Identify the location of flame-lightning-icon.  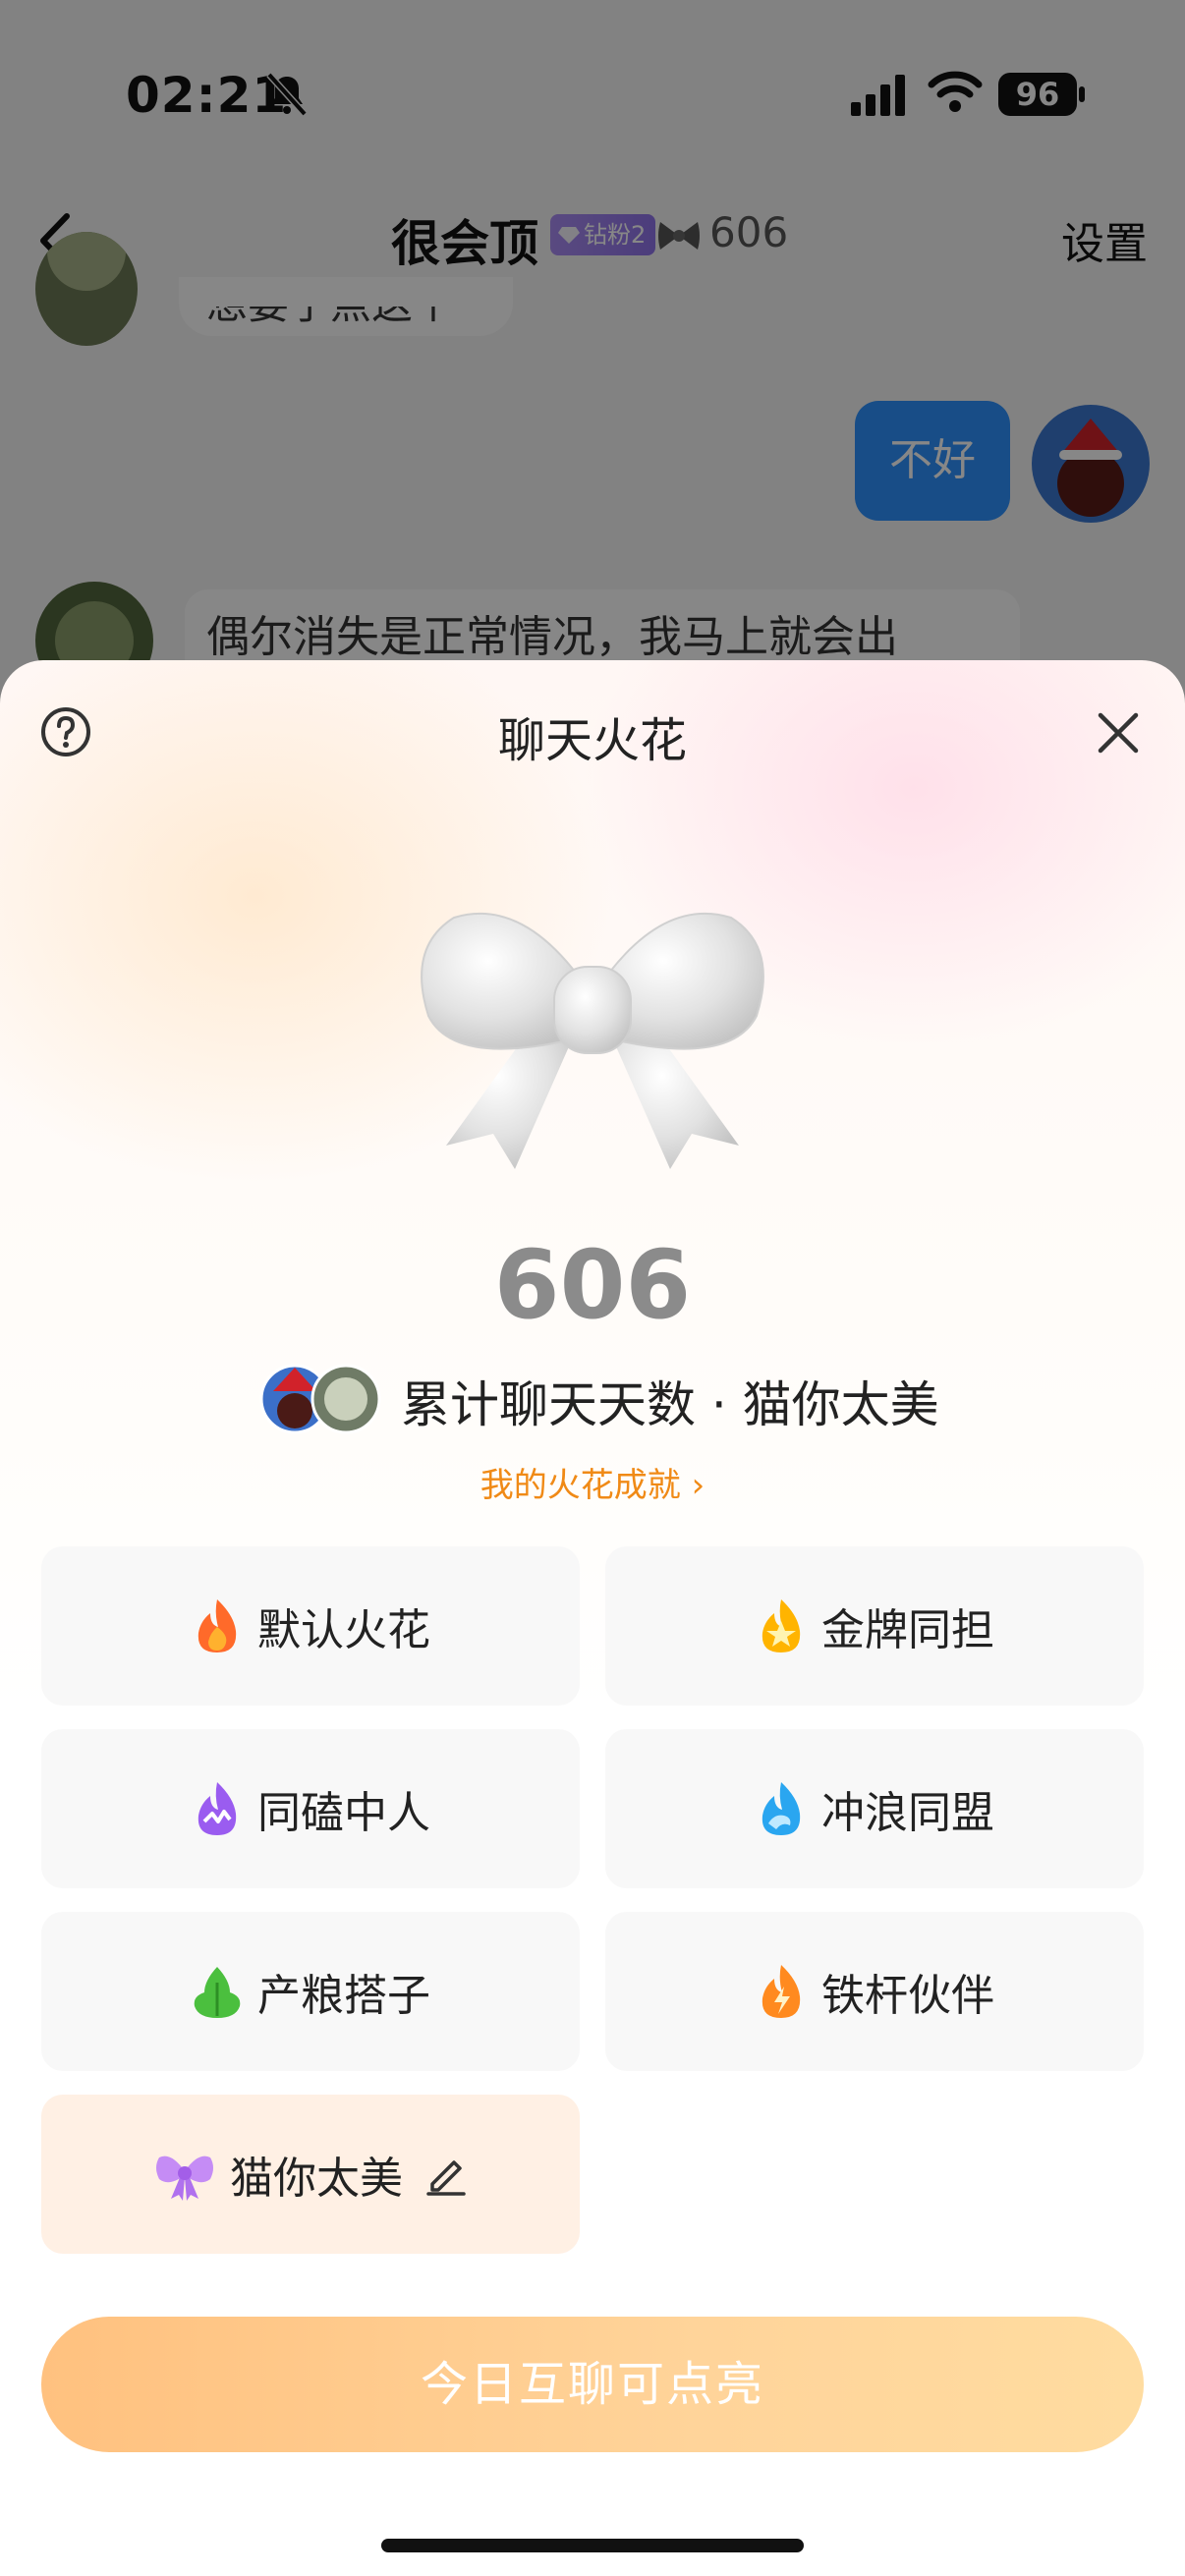
(782, 1991).